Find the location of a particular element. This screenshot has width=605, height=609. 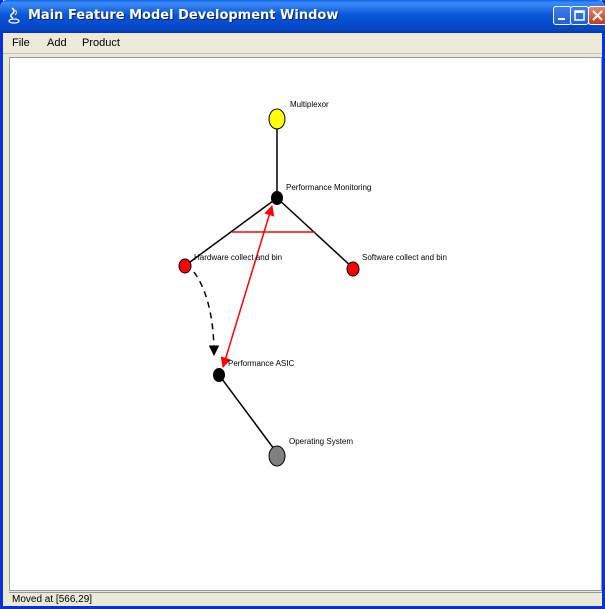

maximize-button is located at coordinates (579, 15).